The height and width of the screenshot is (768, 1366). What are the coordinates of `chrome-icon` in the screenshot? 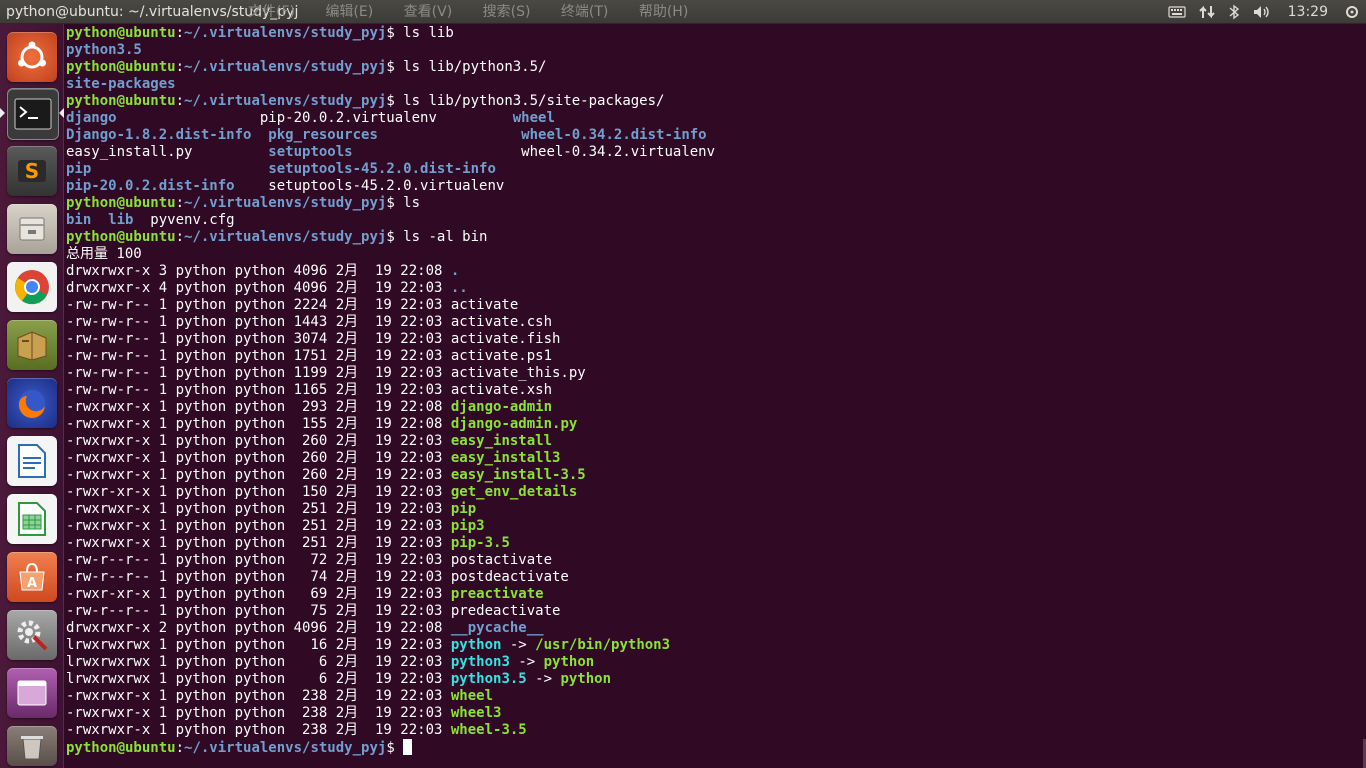 It's located at (32, 287).